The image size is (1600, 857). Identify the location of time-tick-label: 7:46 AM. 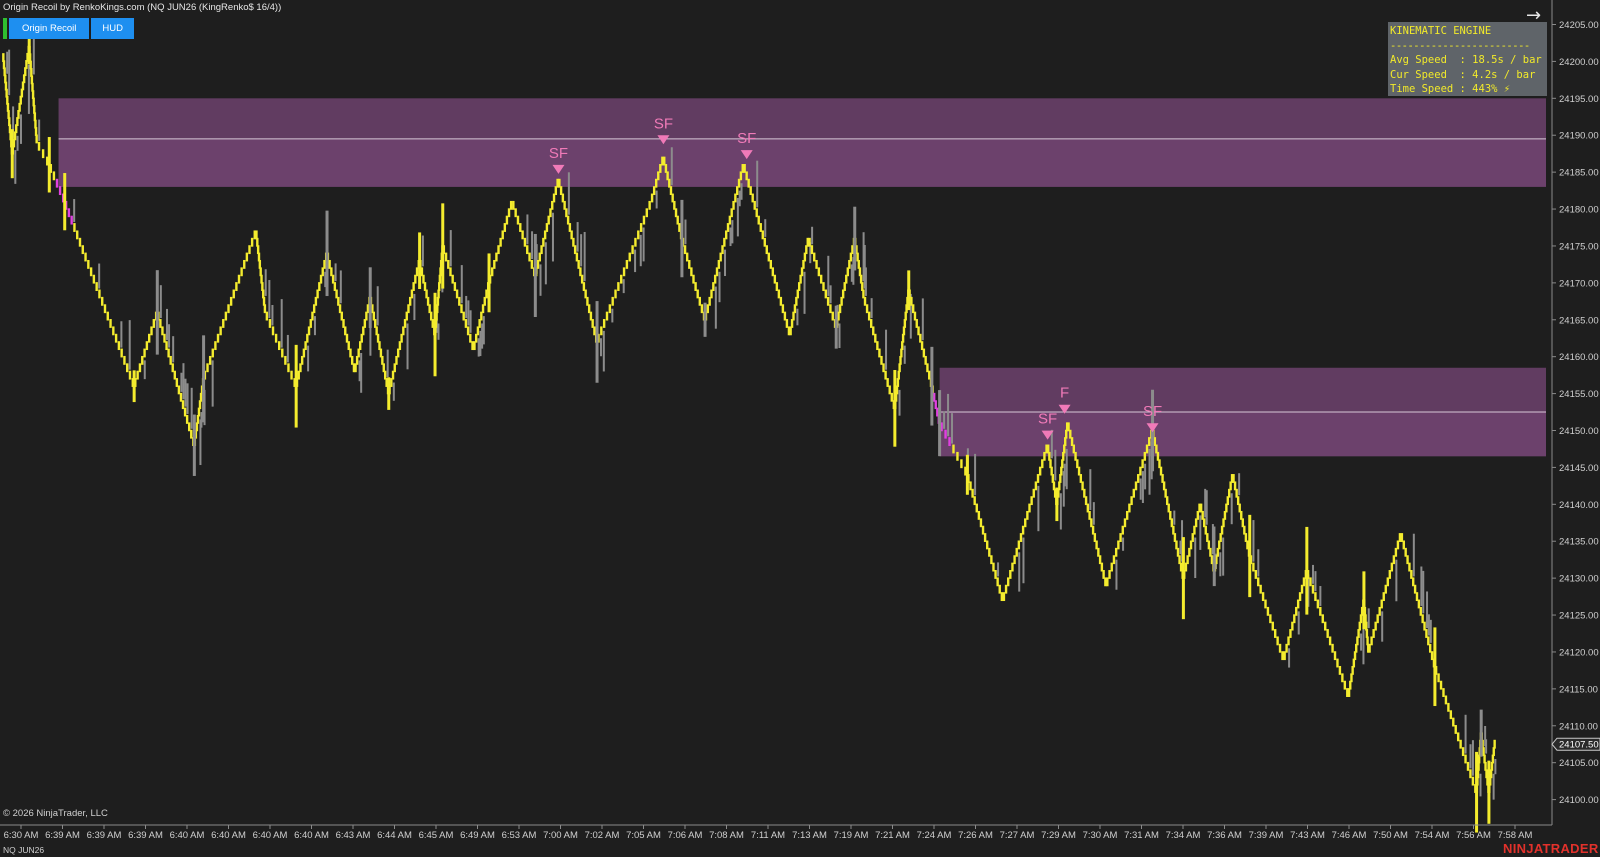
(1349, 835).